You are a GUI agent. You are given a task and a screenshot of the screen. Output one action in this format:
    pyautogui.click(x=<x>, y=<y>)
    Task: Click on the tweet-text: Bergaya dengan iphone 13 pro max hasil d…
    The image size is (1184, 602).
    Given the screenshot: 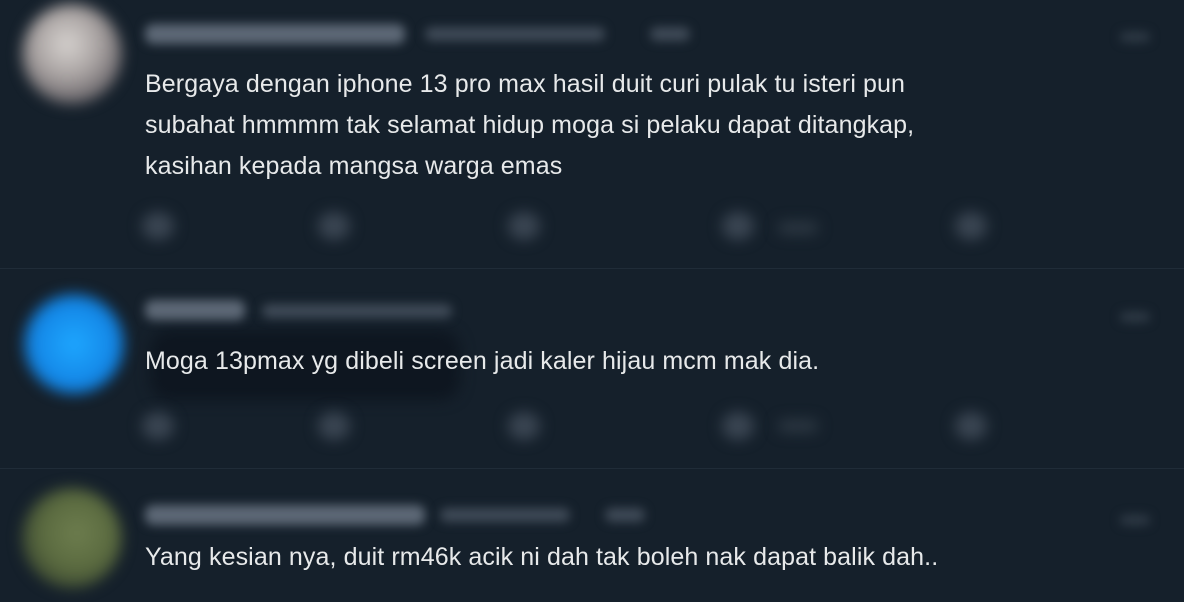 What is the action you would take?
    pyautogui.click(x=530, y=125)
    